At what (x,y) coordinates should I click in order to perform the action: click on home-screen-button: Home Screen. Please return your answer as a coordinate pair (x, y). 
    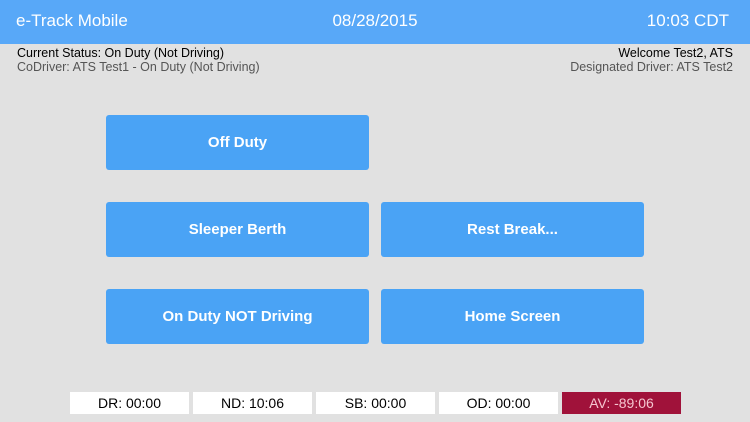
    Looking at the image, I should click on (512, 316).